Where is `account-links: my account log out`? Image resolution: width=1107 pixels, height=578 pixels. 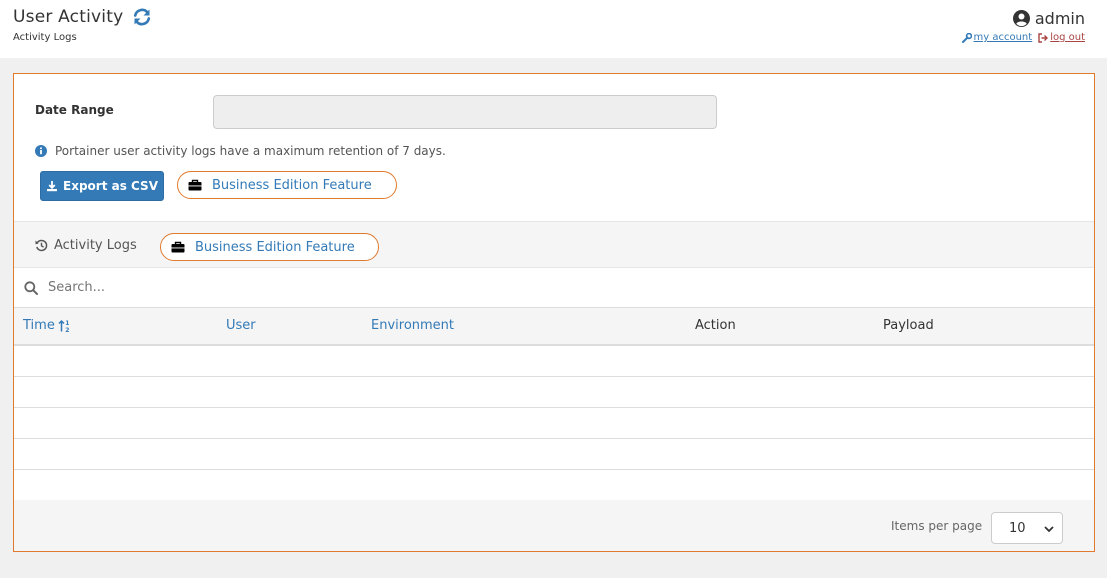 account-links: my account log out is located at coordinates (1023, 37).